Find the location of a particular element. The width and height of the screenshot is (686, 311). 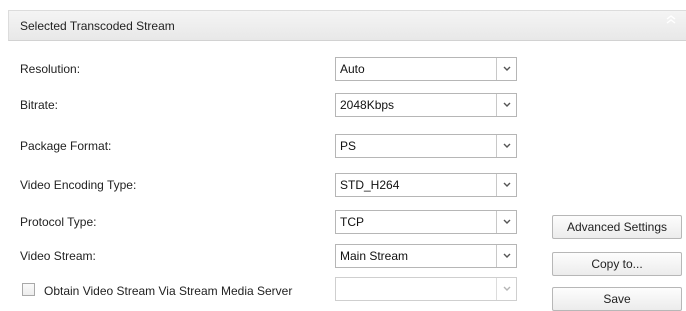

stream-media-server-checkbox is located at coordinates (28, 289).